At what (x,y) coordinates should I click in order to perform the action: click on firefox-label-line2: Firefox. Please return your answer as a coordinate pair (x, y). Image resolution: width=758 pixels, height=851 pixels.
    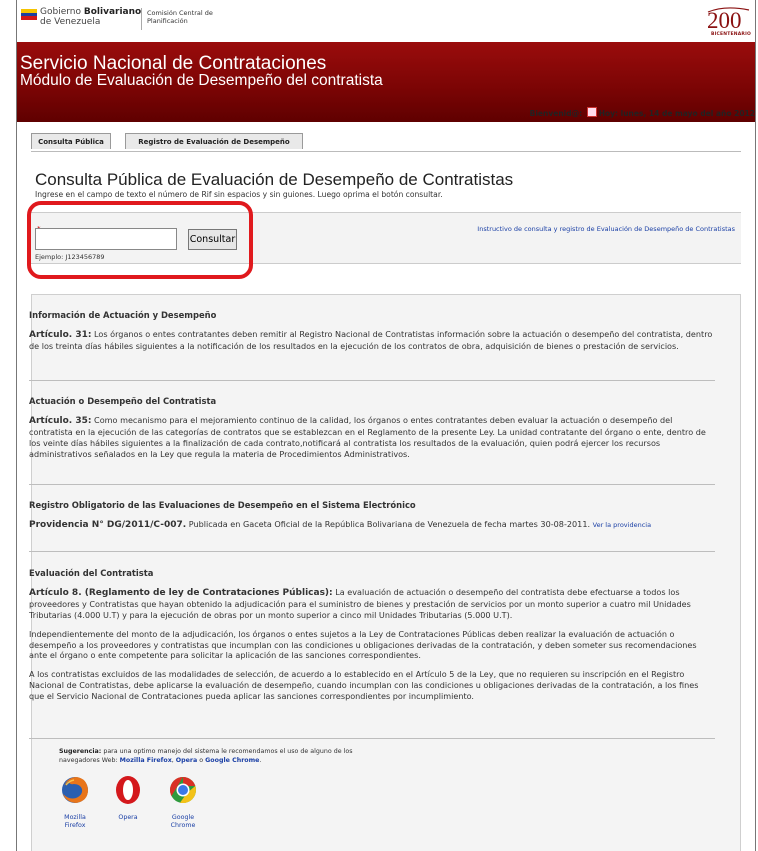
    Looking at the image, I should click on (75, 825).